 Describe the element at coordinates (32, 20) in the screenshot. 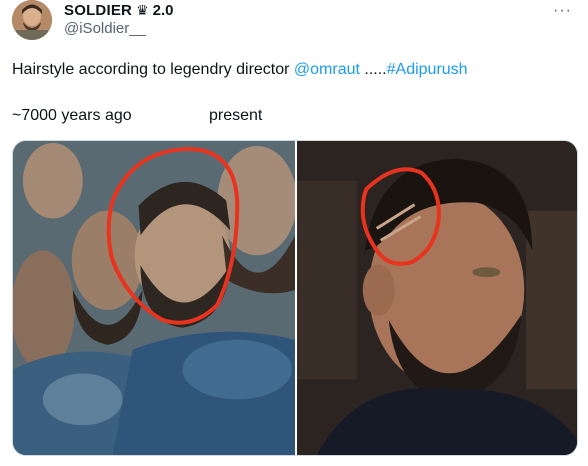

I see `avatar` at that location.